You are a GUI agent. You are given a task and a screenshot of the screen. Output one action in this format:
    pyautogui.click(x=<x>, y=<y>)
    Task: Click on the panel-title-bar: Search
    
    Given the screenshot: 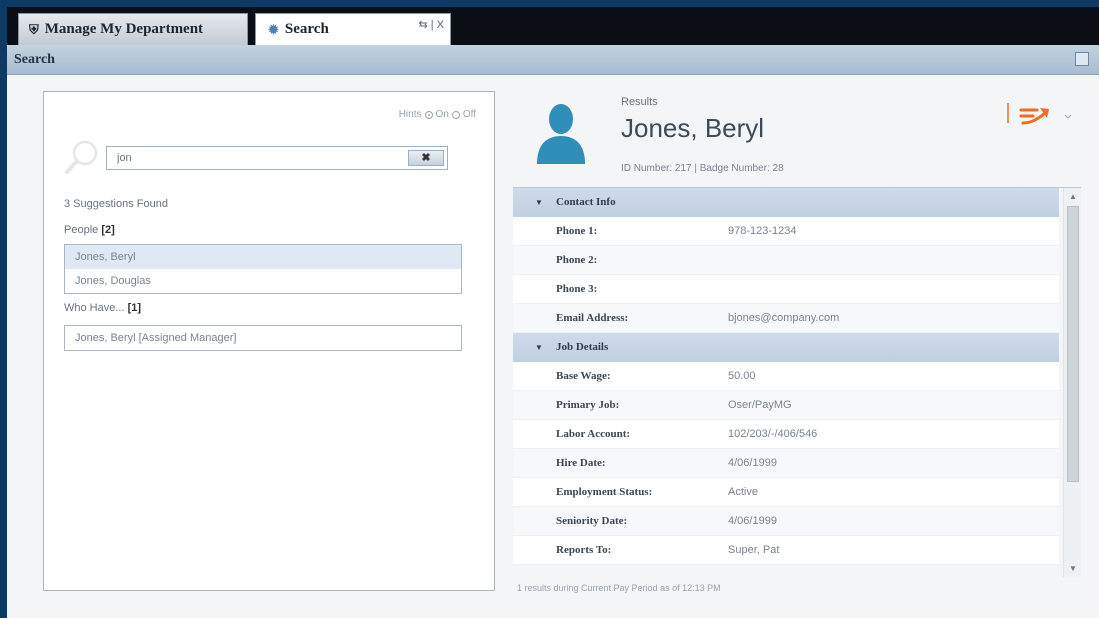 What is the action you would take?
    pyautogui.click(x=553, y=60)
    